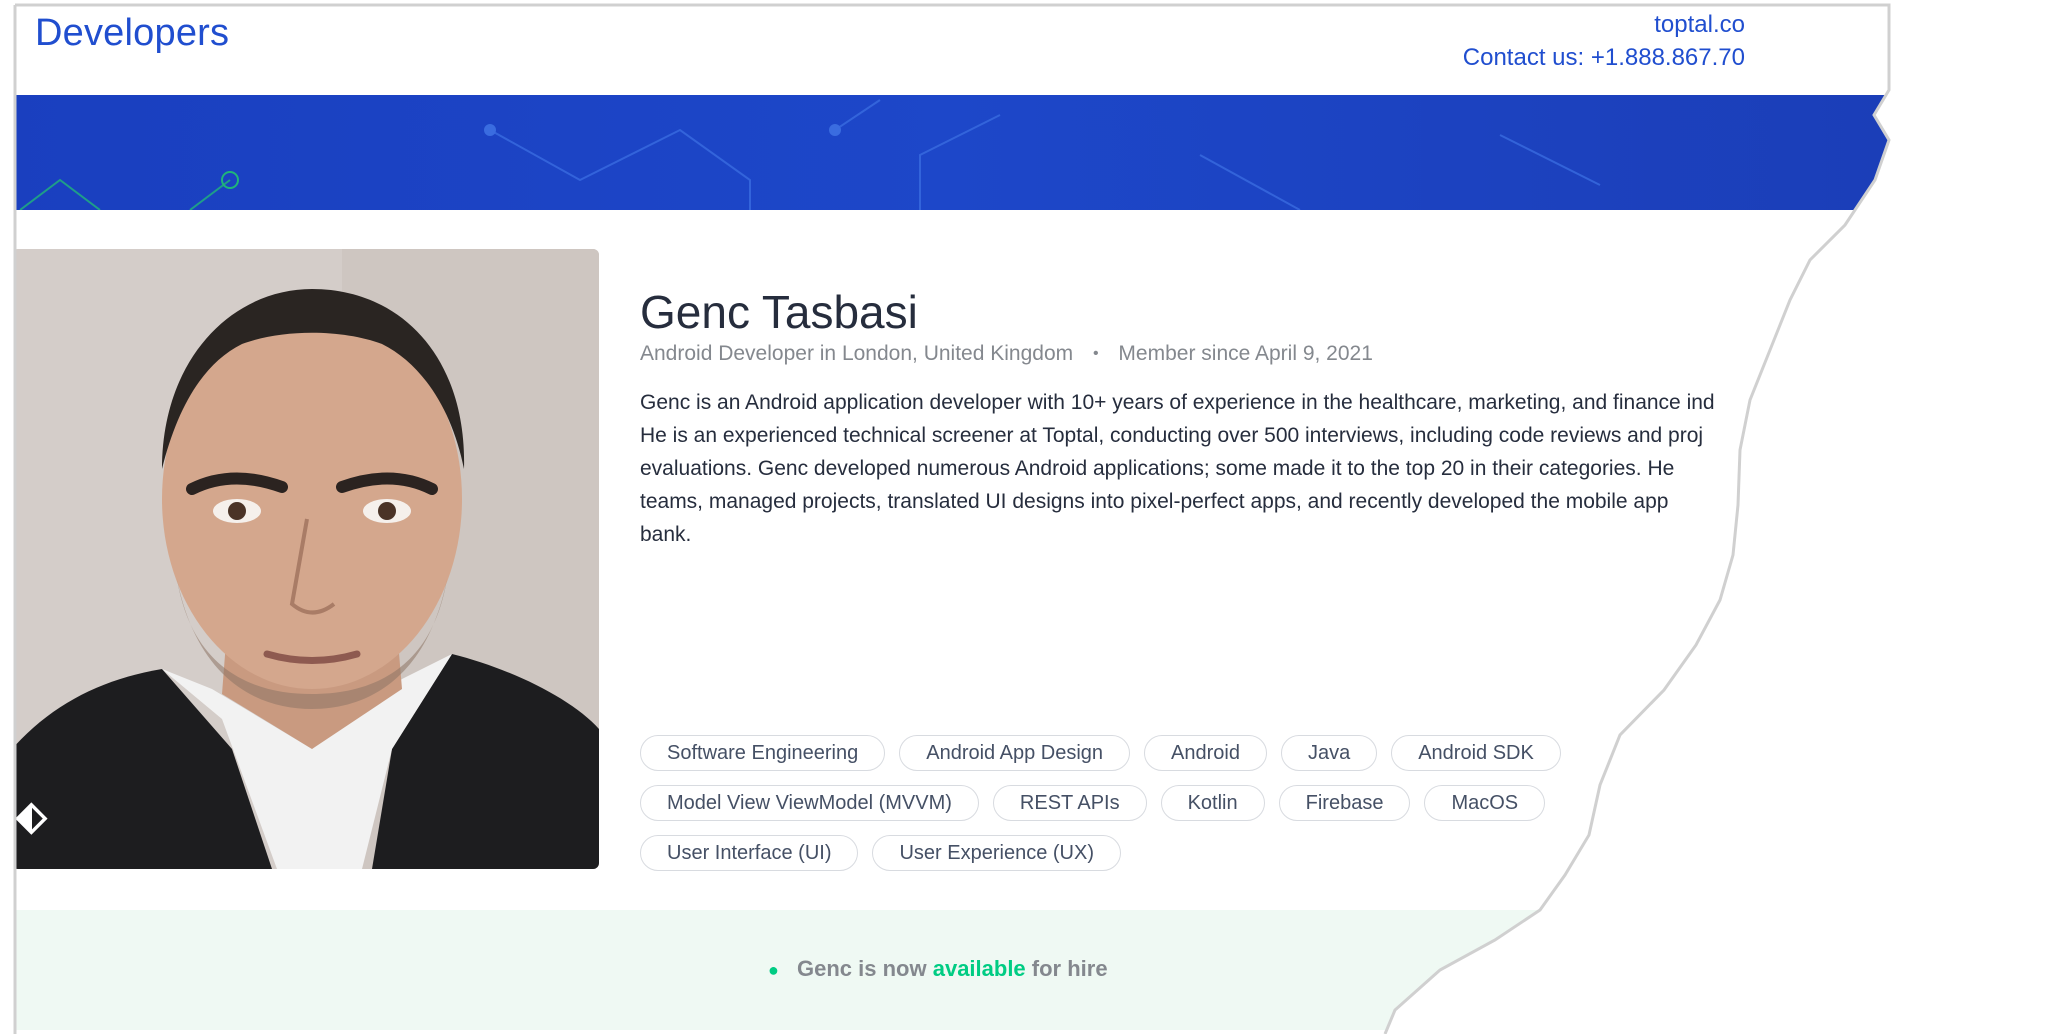  Describe the element at coordinates (1205, 753) in the screenshot. I see `skill-tag: Android` at that location.